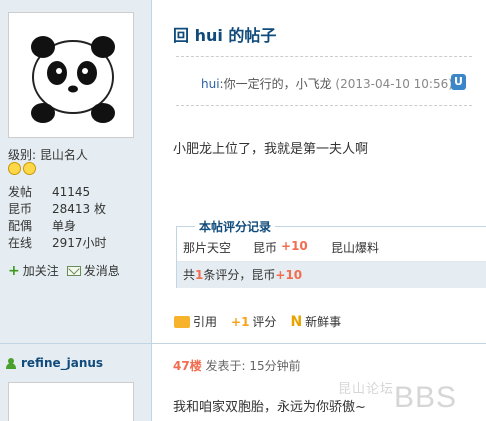  Describe the element at coordinates (210, 84) in the screenshot. I see `quote-user-link: hui` at that location.